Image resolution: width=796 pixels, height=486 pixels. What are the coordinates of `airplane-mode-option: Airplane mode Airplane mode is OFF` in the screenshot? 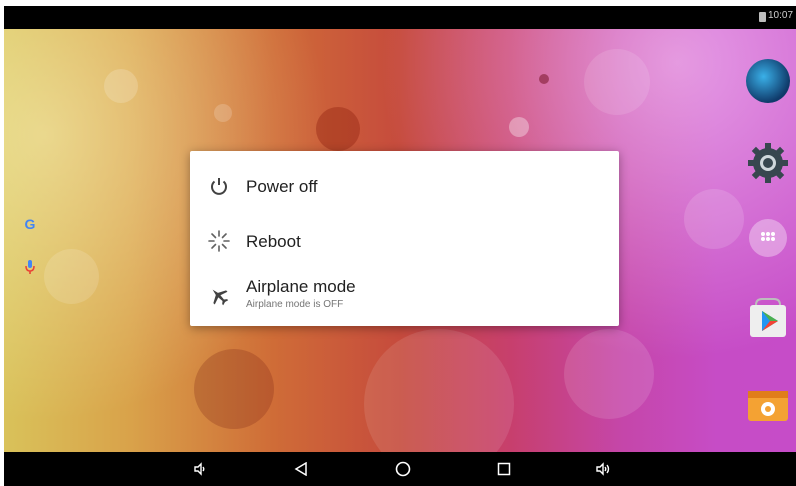 It's located at (404, 294).